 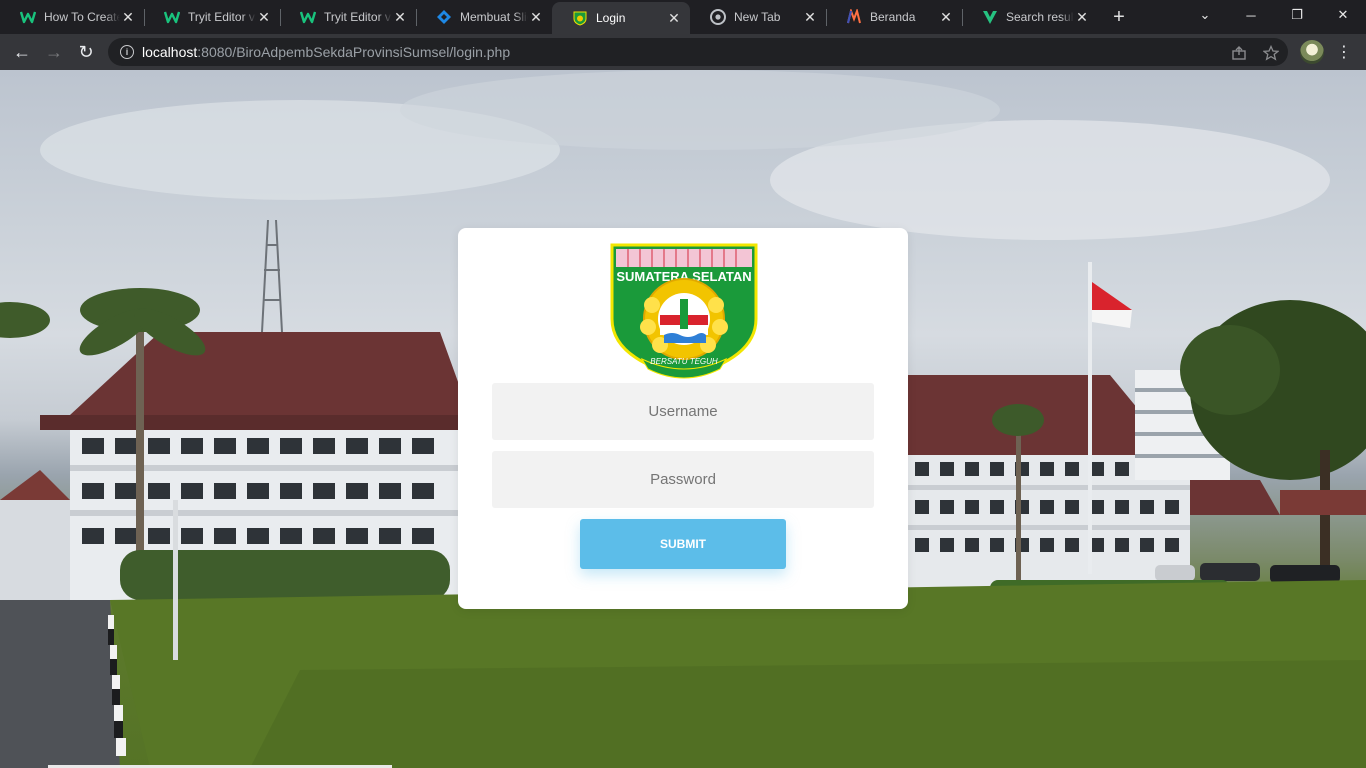 What do you see at coordinates (1271, 53) in the screenshot?
I see `bookmark-star-icon` at bounding box center [1271, 53].